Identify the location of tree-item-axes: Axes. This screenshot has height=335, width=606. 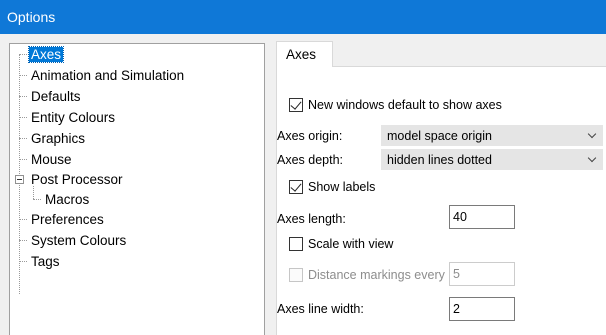
(46, 54).